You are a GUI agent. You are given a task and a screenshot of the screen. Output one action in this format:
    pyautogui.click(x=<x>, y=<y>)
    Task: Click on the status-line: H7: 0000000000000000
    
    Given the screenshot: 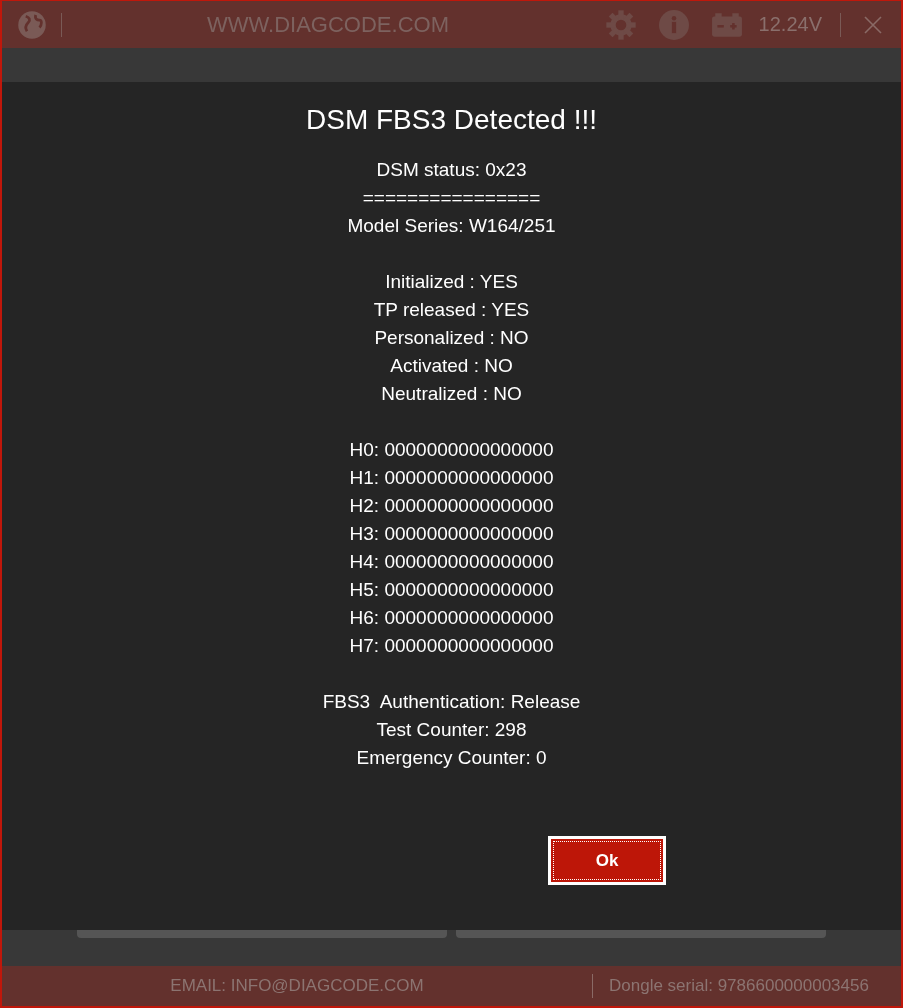 What is the action you would take?
    pyautogui.click(x=451, y=646)
    